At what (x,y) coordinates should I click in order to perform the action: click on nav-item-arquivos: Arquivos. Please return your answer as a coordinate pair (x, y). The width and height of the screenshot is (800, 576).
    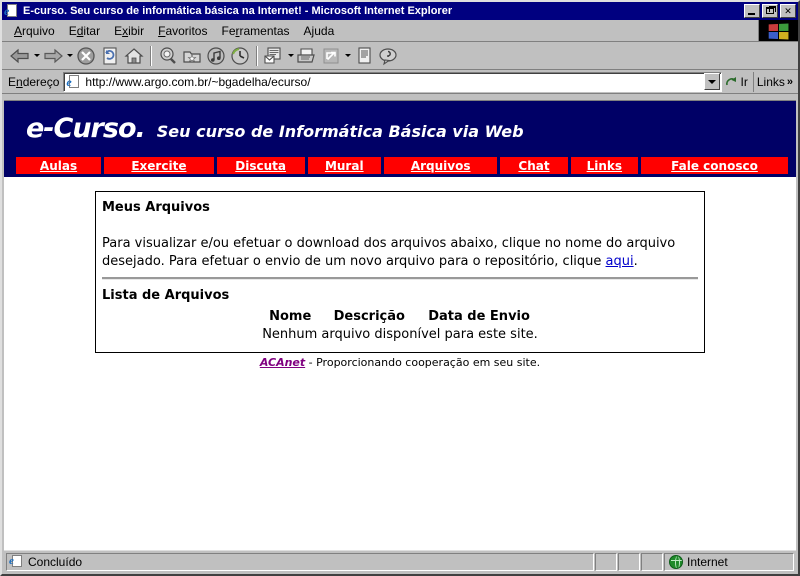
    Looking at the image, I should click on (441, 165).